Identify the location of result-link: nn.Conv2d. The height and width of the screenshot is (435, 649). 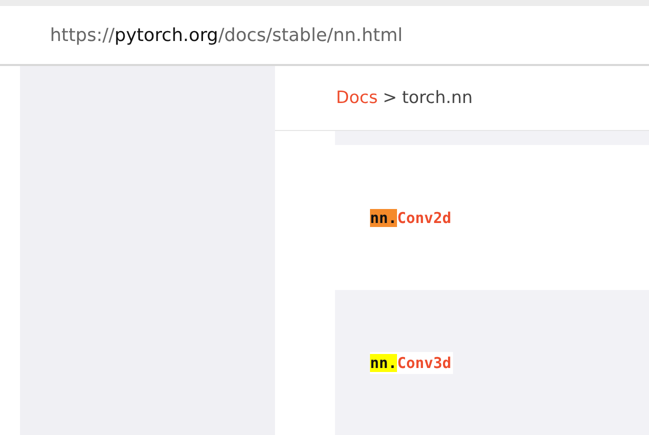
(412, 217).